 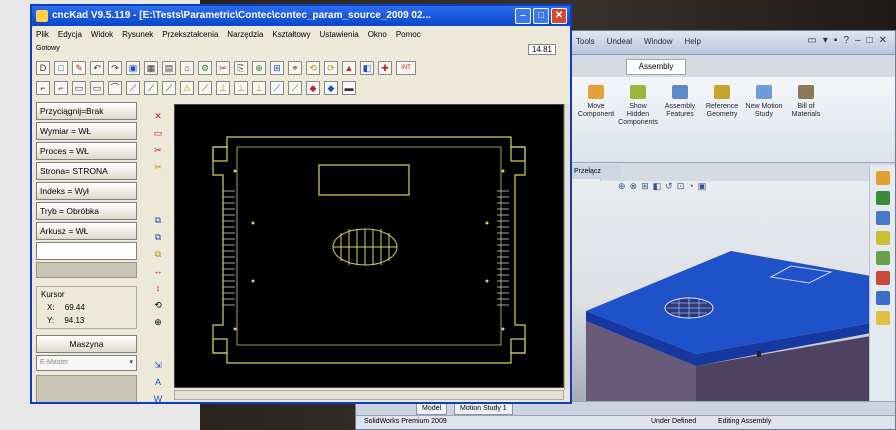 What do you see at coordinates (313, 88) in the screenshot?
I see `diamond-icon: ◆` at bounding box center [313, 88].